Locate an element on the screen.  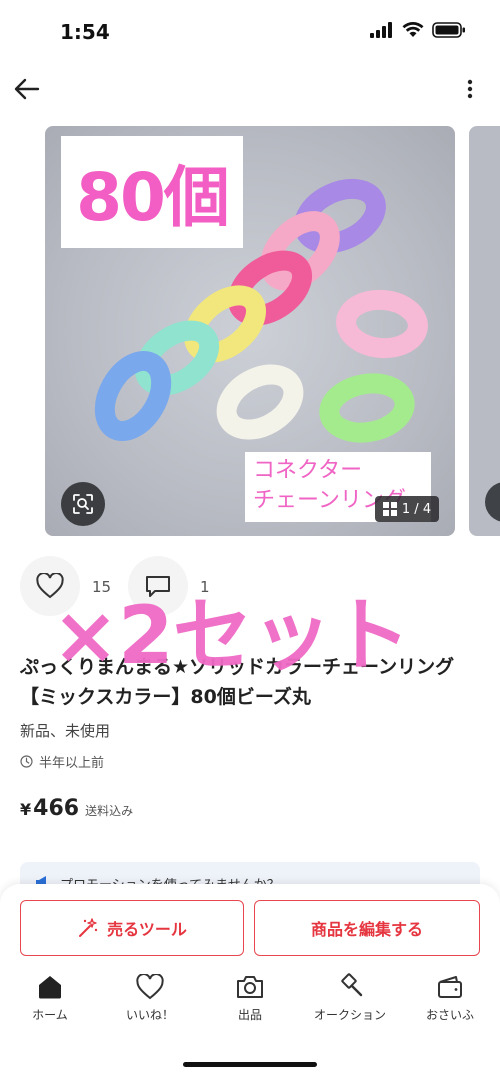
image-search-icon is located at coordinates (83, 504).